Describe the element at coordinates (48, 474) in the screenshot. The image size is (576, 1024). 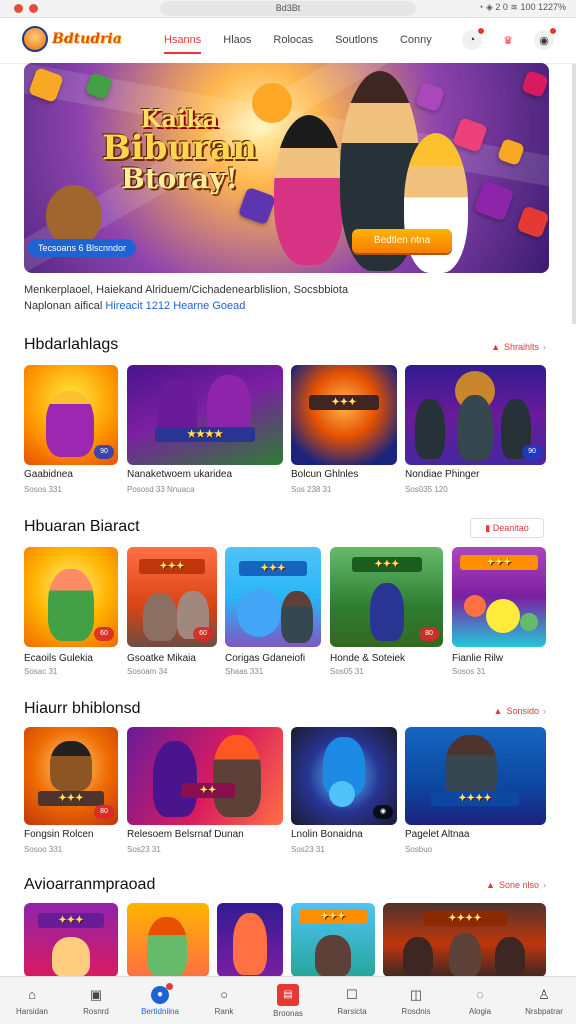
I see `card-title: Gaabidnea` at that location.